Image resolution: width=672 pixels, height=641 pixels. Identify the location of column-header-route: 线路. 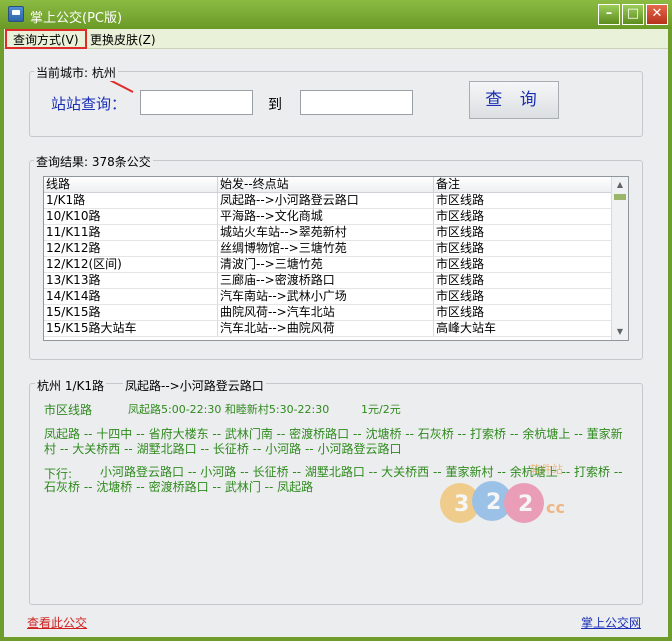
(131, 185).